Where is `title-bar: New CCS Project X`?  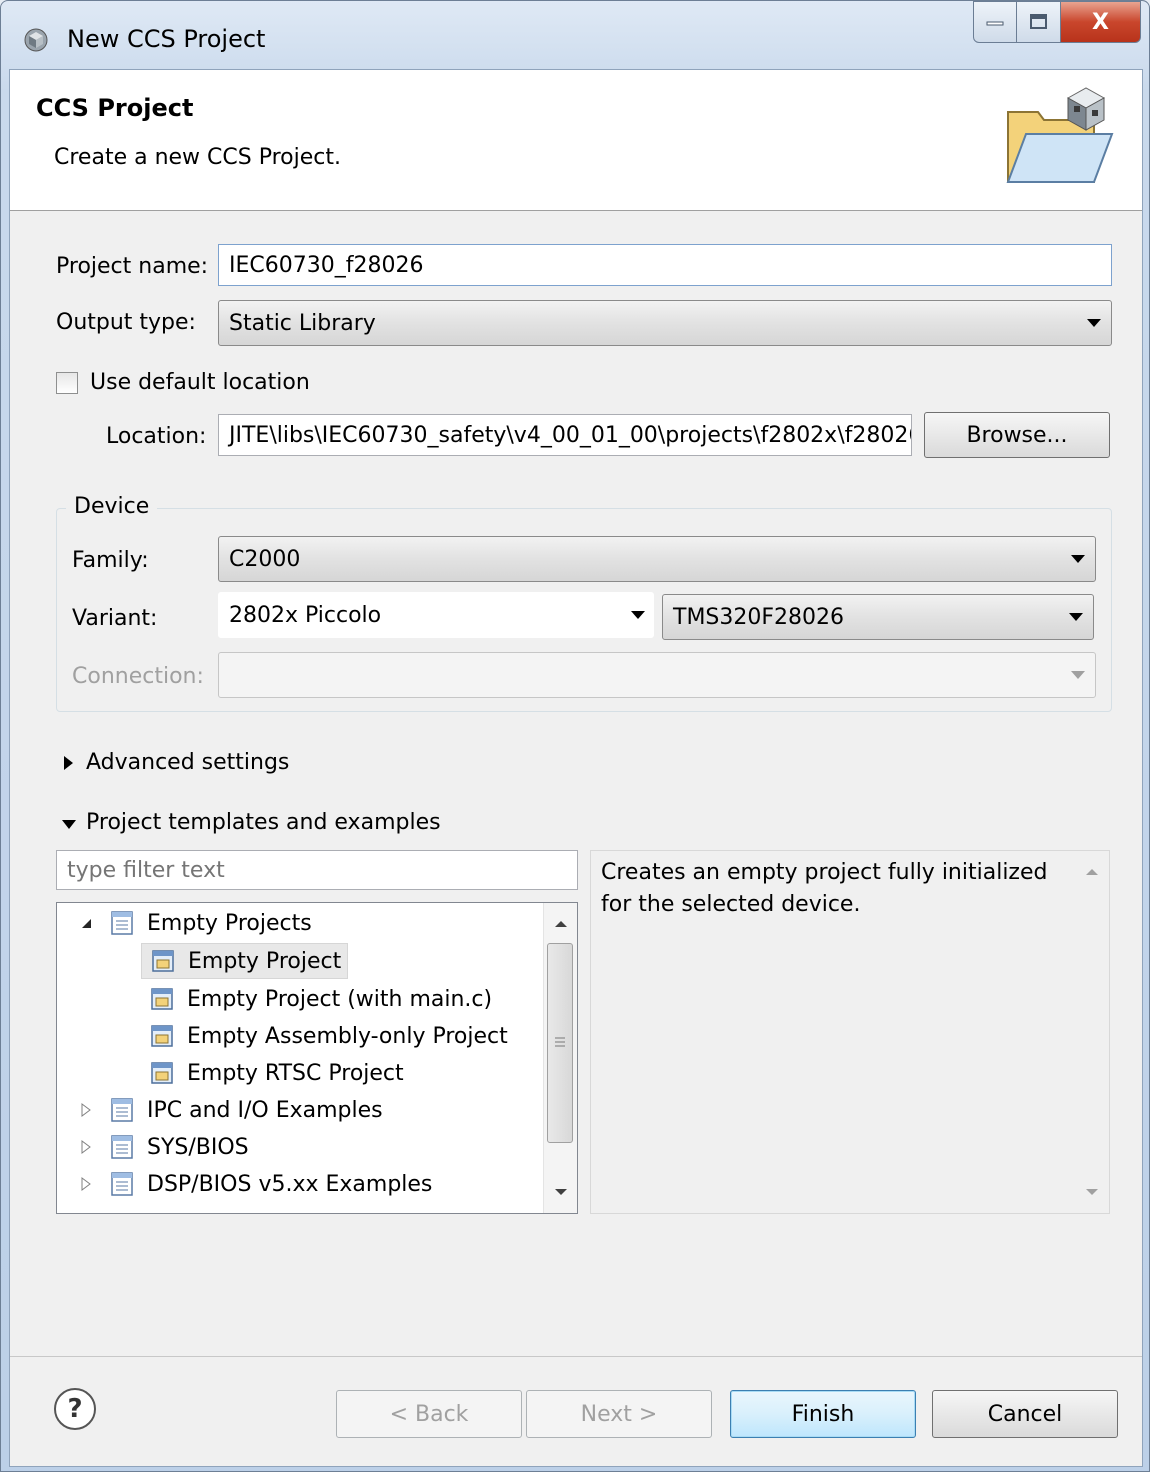 title-bar: New CCS Project X is located at coordinates (575, 35).